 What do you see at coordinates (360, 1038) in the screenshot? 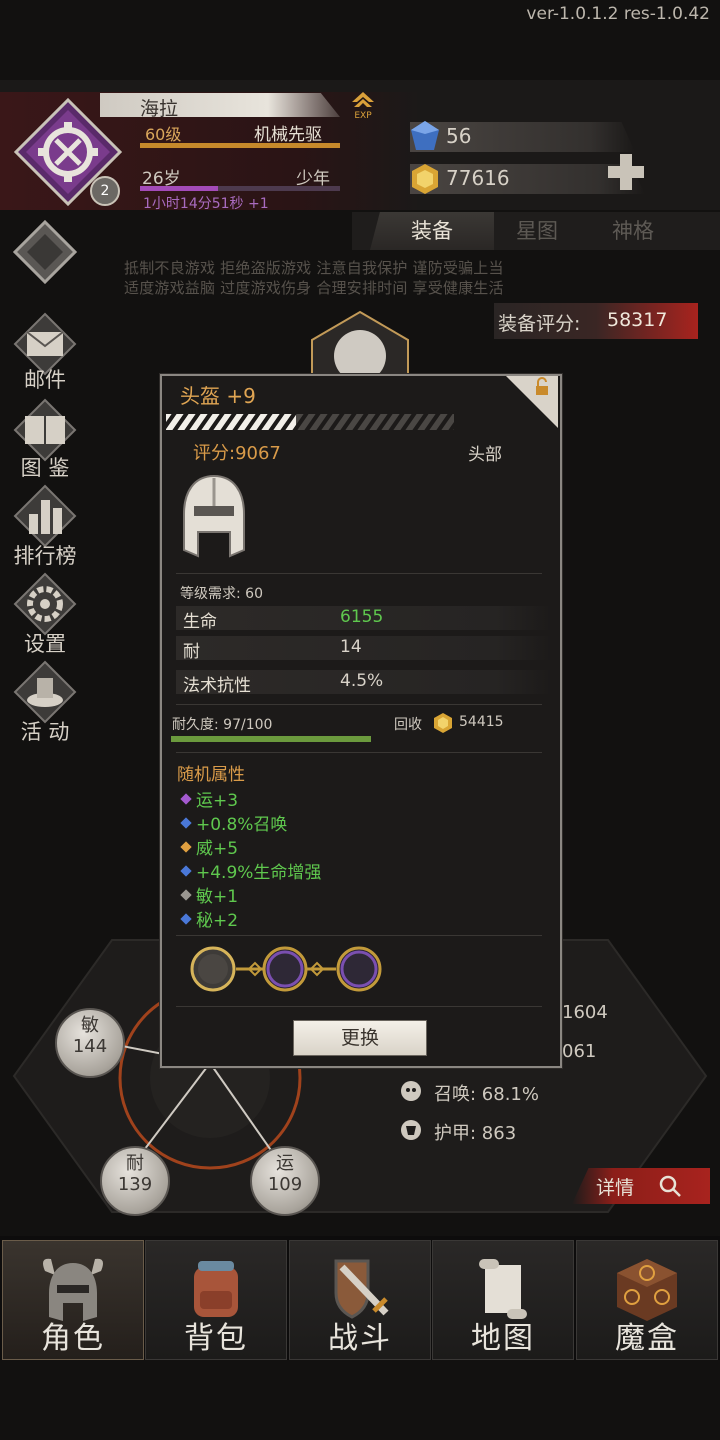
I see `replace-button: 更换` at bounding box center [360, 1038].